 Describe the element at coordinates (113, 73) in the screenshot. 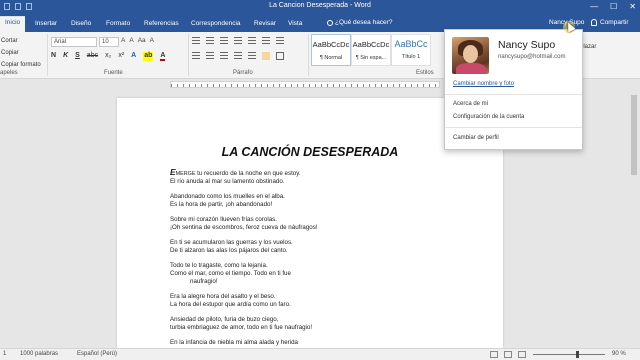

I see `font-group-label: Fuente` at that location.